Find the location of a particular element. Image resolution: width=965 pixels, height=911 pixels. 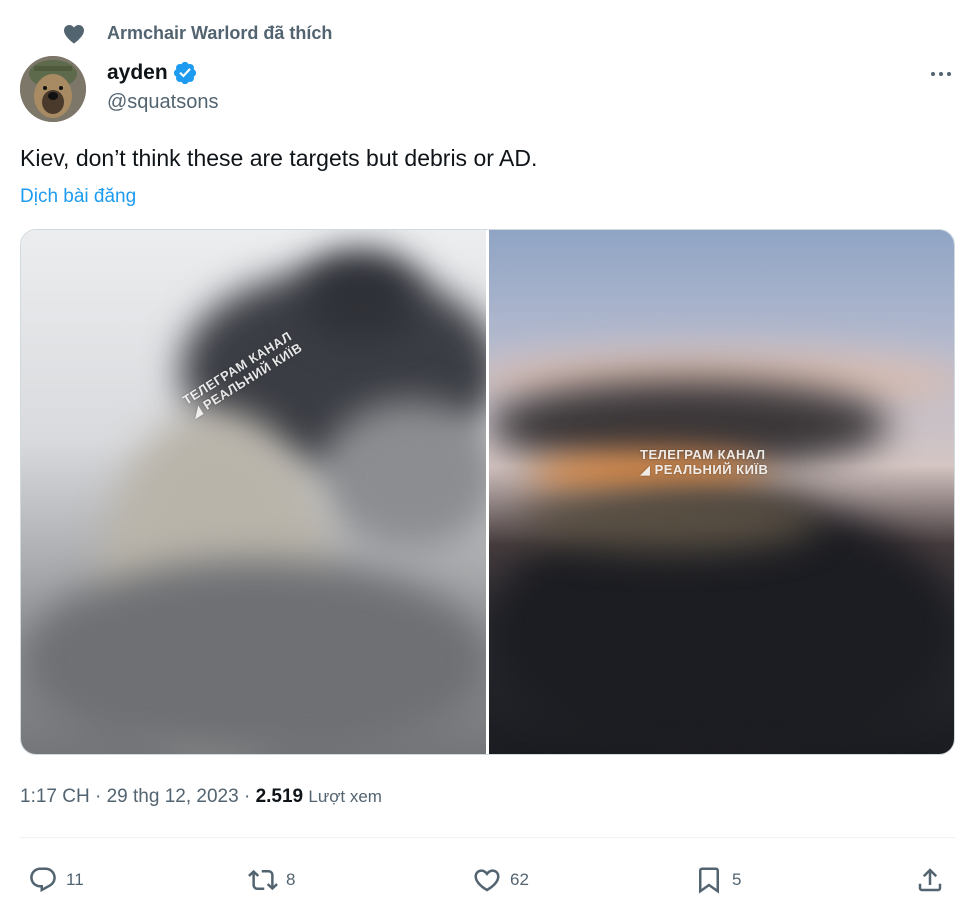

author-name: ayden is located at coordinates (152, 73).